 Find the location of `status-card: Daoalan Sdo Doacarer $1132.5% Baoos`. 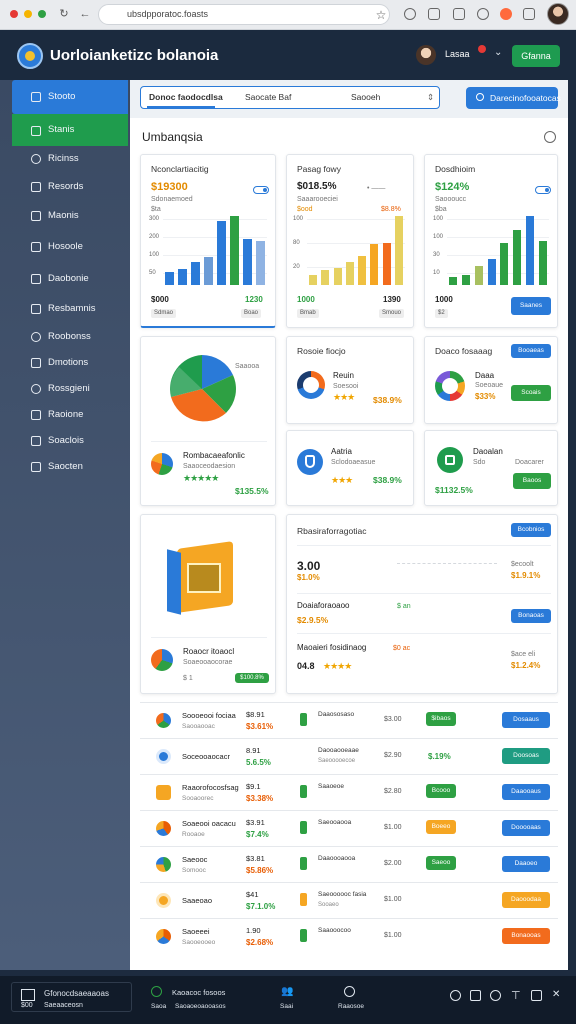

status-card: Daoalan Sdo Doacarer $1132.5% Baoos is located at coordinates (491, 468).